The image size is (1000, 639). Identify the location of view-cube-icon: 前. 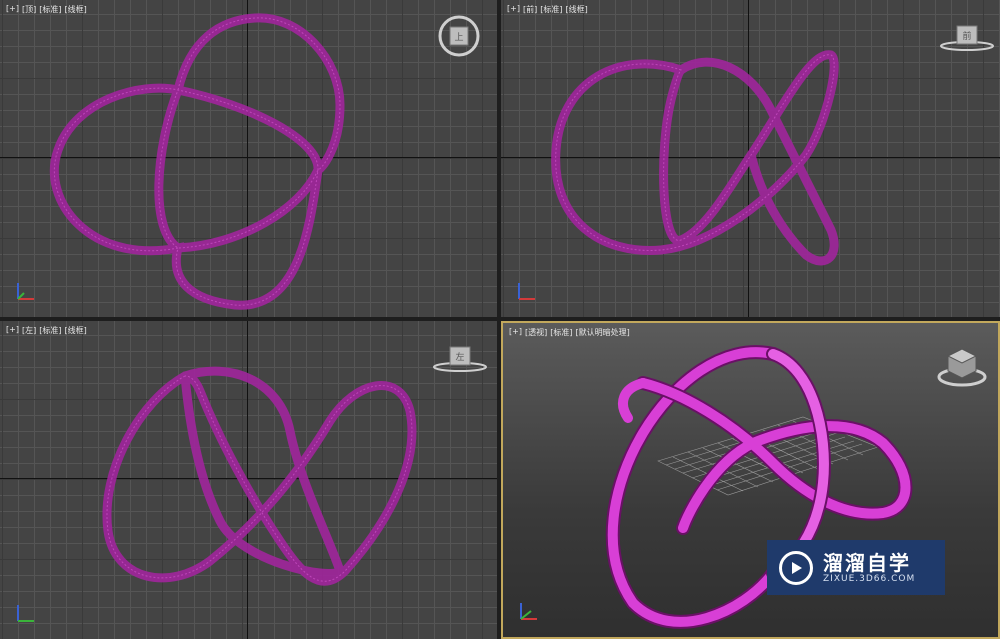
(967, 37).